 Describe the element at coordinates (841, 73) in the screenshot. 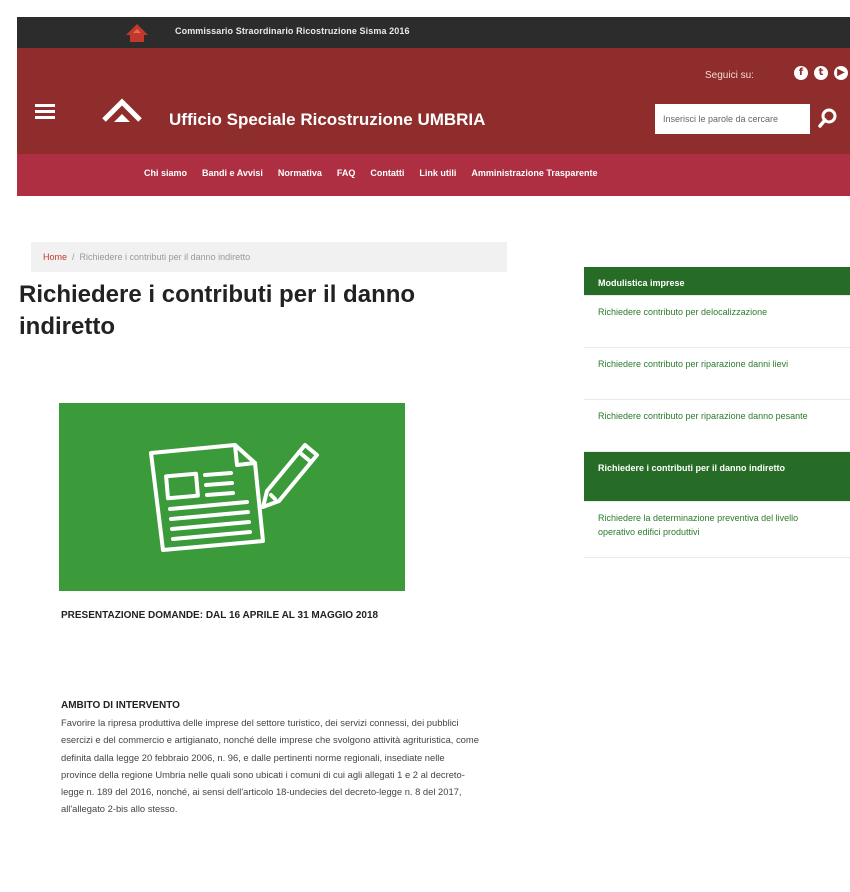

I see `youtube-icon: ▶` at that location.